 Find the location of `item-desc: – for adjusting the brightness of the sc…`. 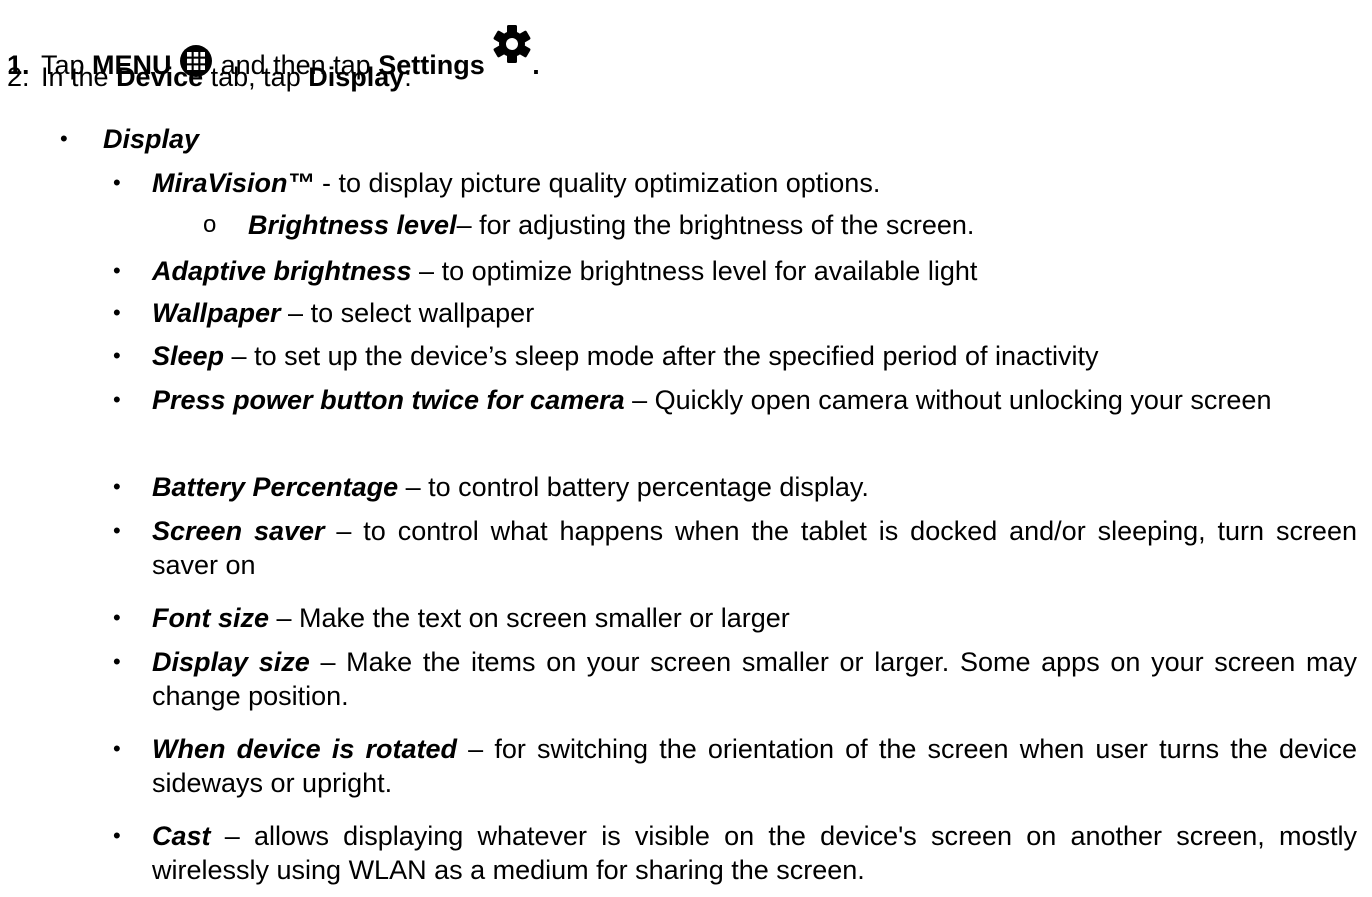

item-desc: – for adjusting the brightness of the sc… is located at coordinates (715, 225).